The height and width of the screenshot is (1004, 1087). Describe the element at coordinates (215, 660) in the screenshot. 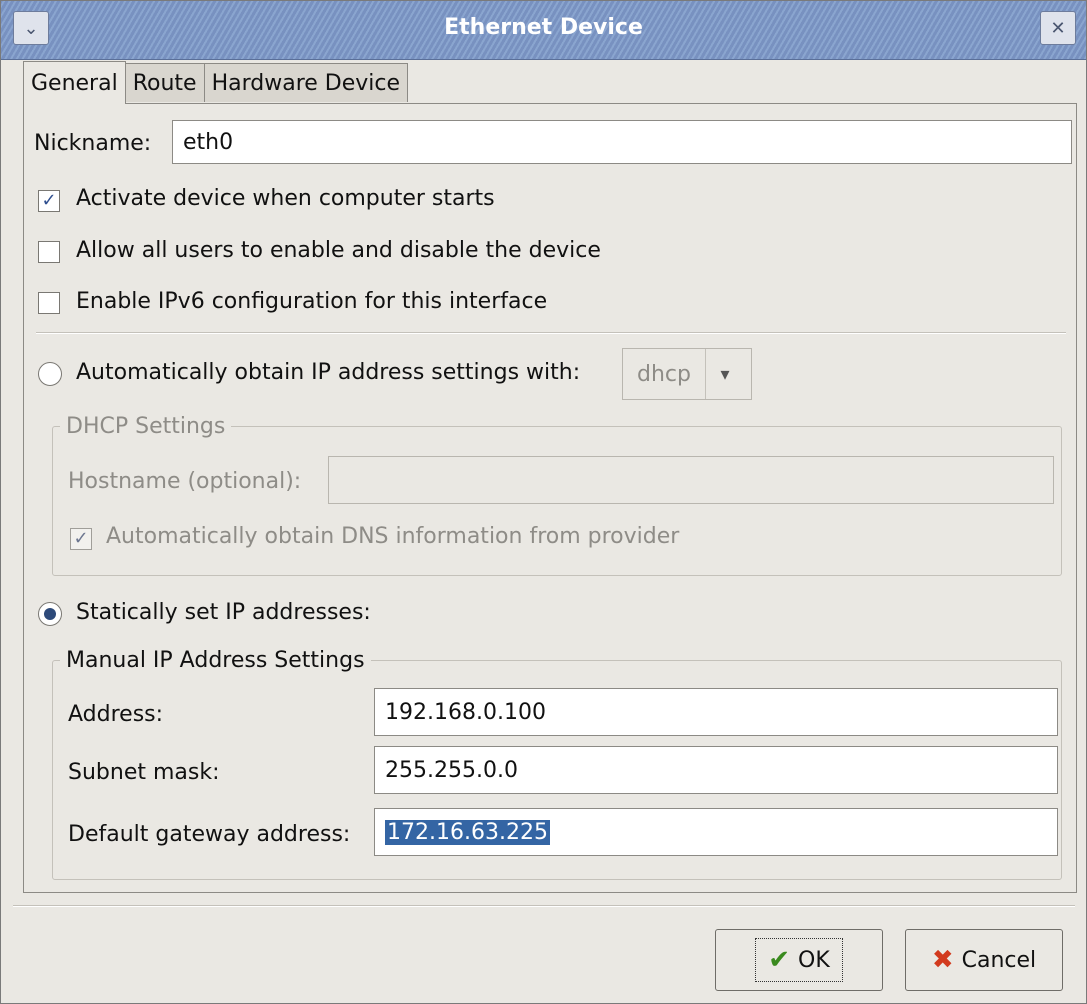

I see `manual-ip-title: Manual IP Address Settings` at that location.